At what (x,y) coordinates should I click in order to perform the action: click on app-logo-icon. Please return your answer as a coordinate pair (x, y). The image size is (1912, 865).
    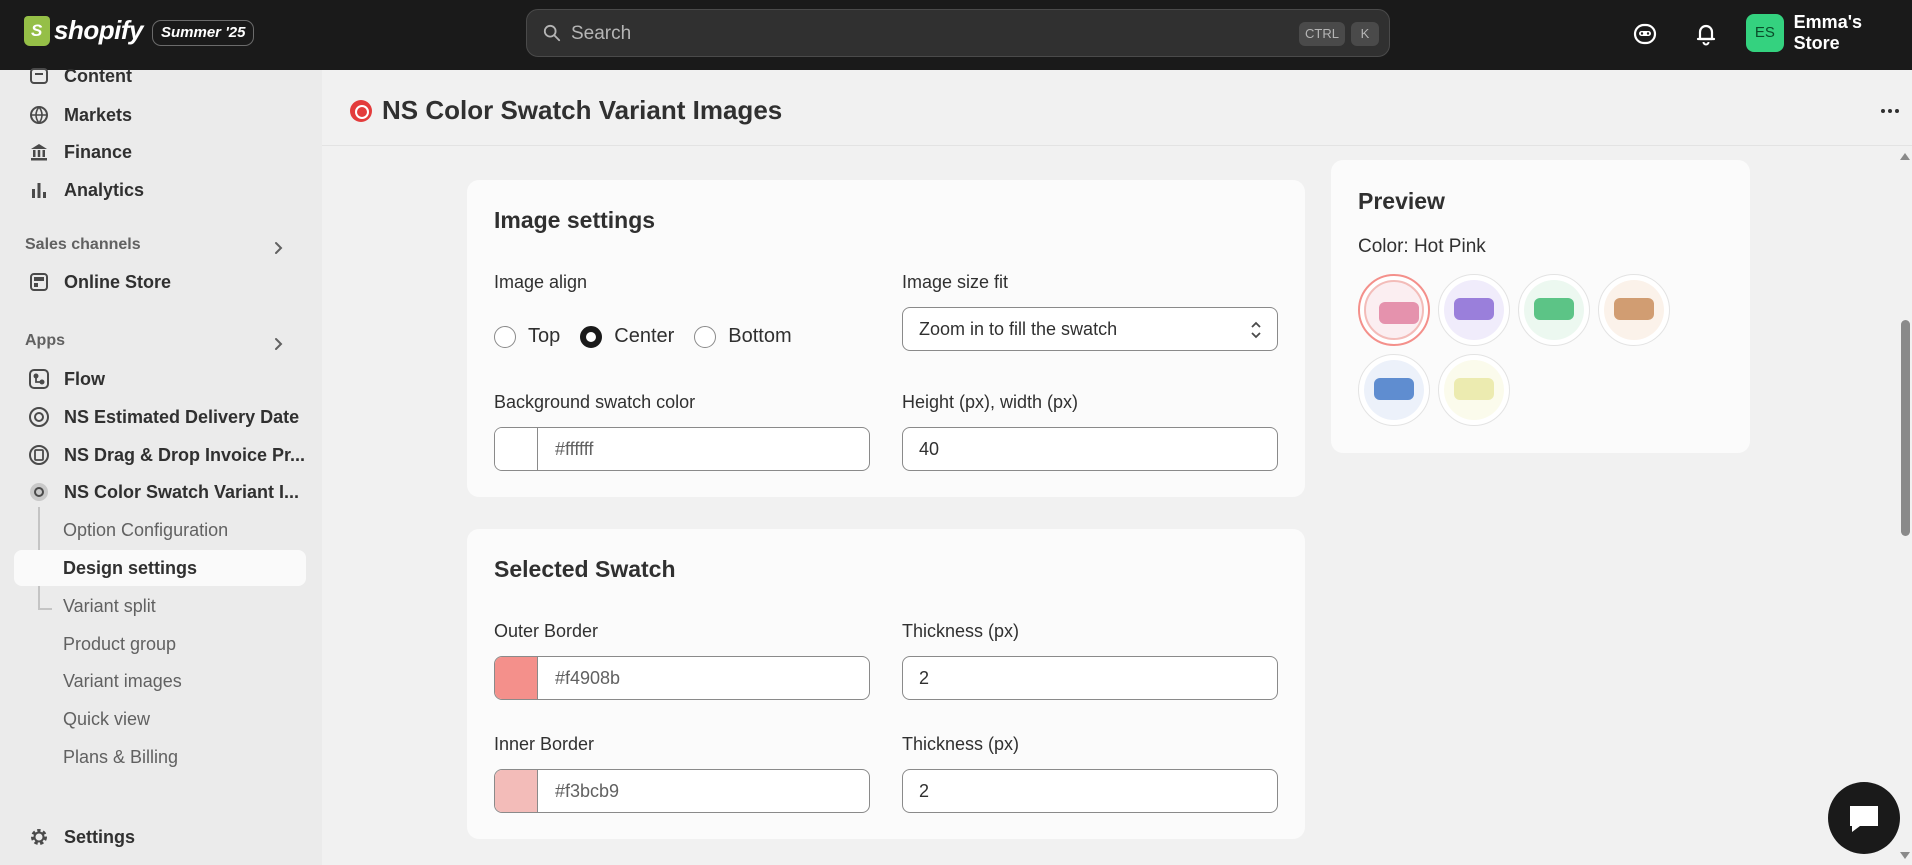
    Looking at the image, I should click on (361, 111).